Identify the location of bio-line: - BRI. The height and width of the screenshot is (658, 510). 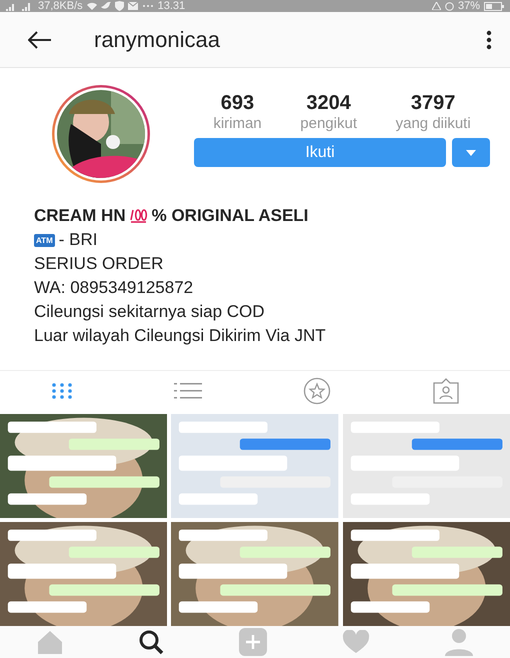
(78, 240).